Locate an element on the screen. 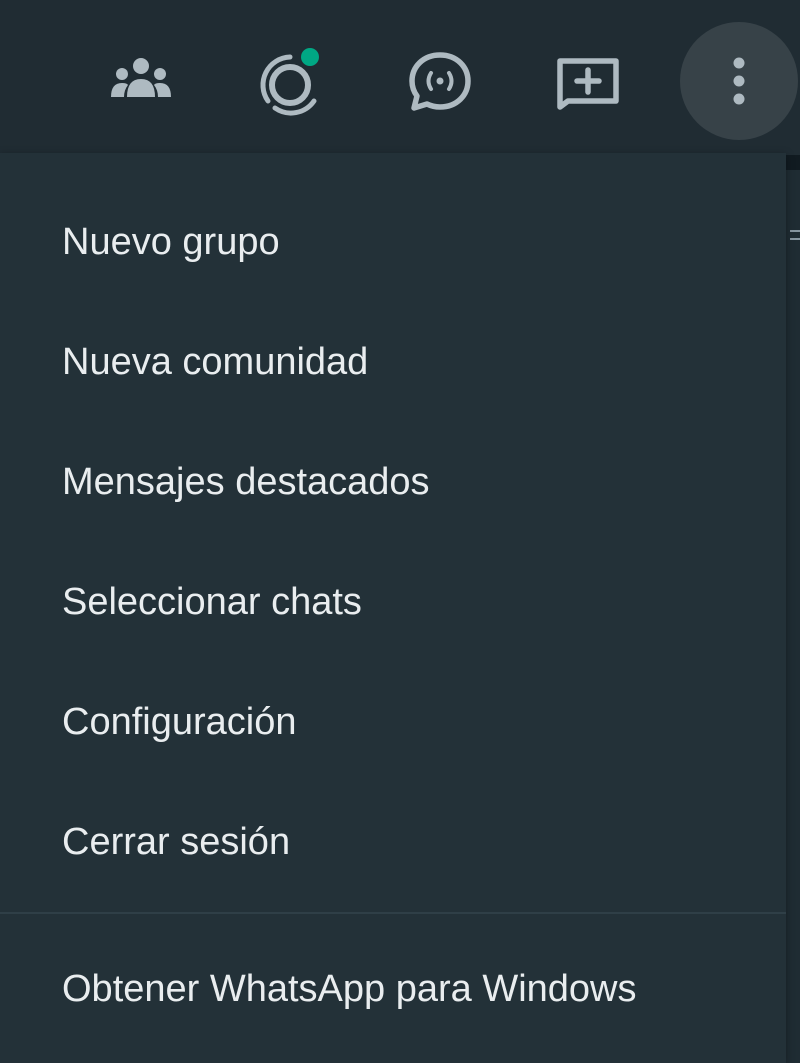  menu-item-settings: Configuración is located at coordinates (393, 722).